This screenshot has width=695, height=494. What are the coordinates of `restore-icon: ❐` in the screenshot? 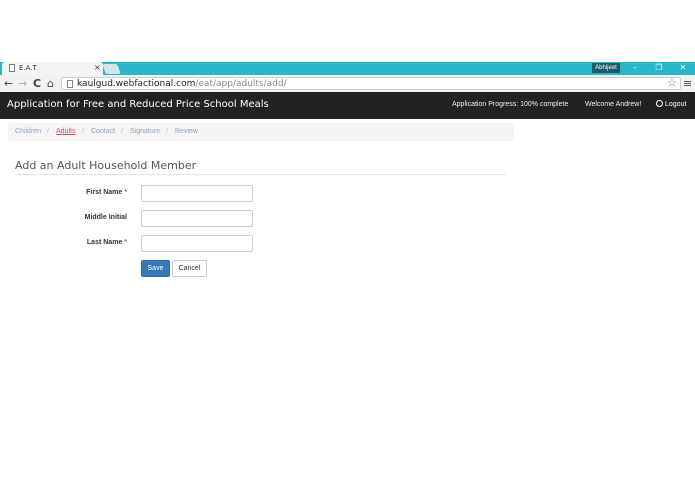 It's located at (659, 68).